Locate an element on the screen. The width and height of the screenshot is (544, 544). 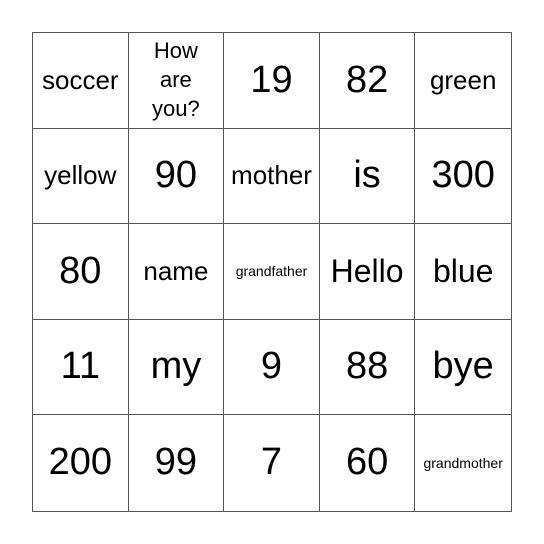
bingo-cell-text: 99 is located at coordinates (176, 462).